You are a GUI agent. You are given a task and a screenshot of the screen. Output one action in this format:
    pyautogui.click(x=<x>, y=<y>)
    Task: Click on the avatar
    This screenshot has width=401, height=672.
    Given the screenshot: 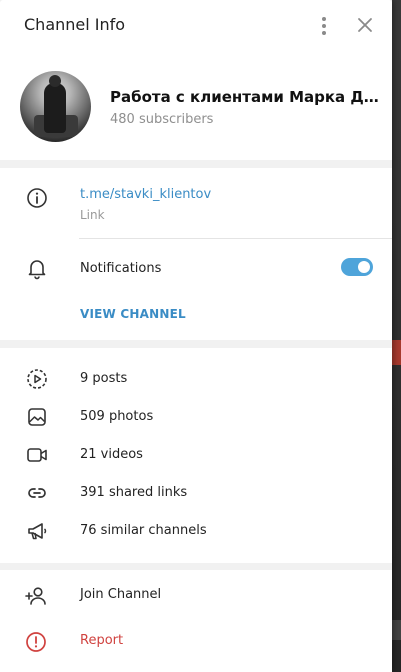 What is the action you would take?
    pyautogui.click(x=55, y=106)
    